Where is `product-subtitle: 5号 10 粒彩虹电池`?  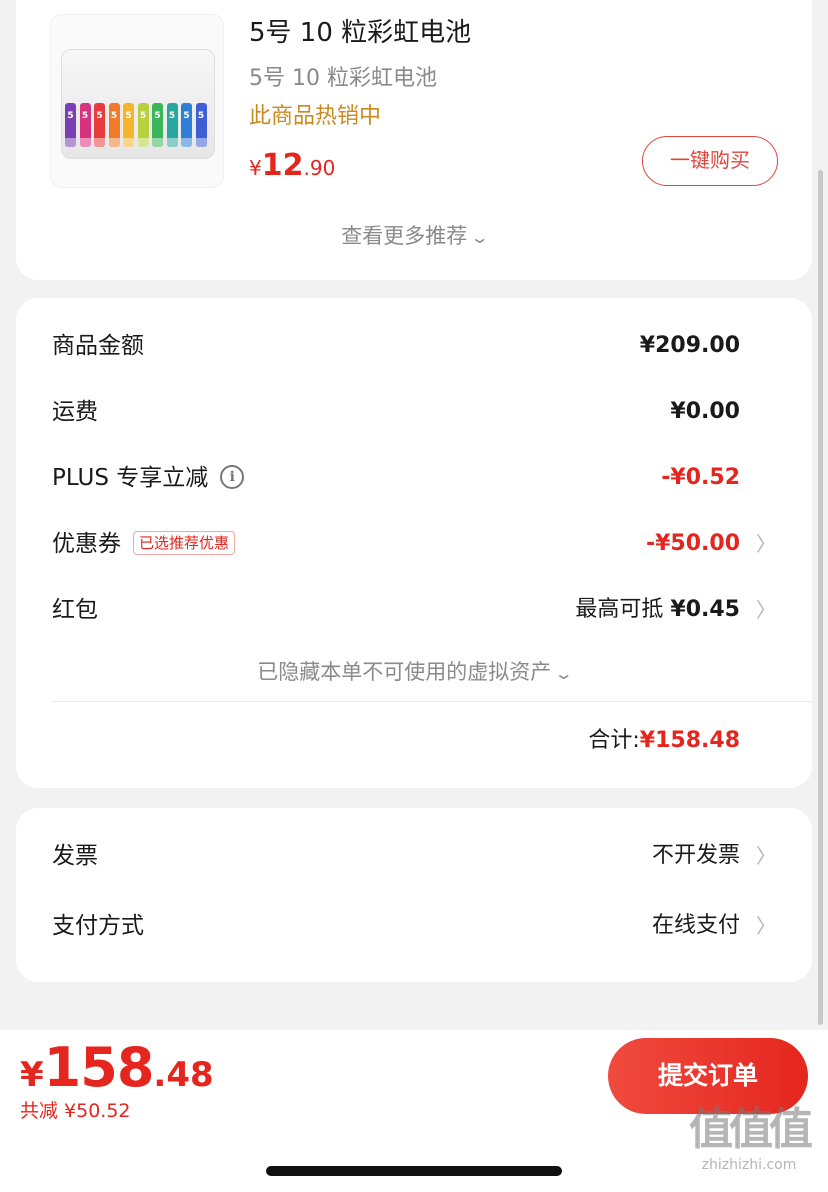
product-subtitle: 5号 10 粒彩虹电池 is located at coordinates (343, 78).